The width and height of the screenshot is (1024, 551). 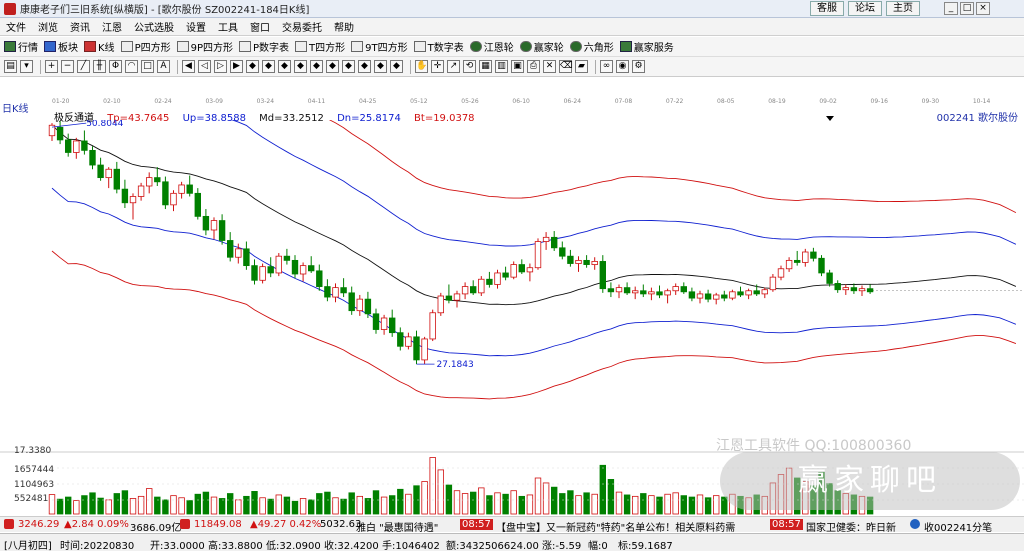 I want to click on maximize-icon: □, so click(x=967, y=8).